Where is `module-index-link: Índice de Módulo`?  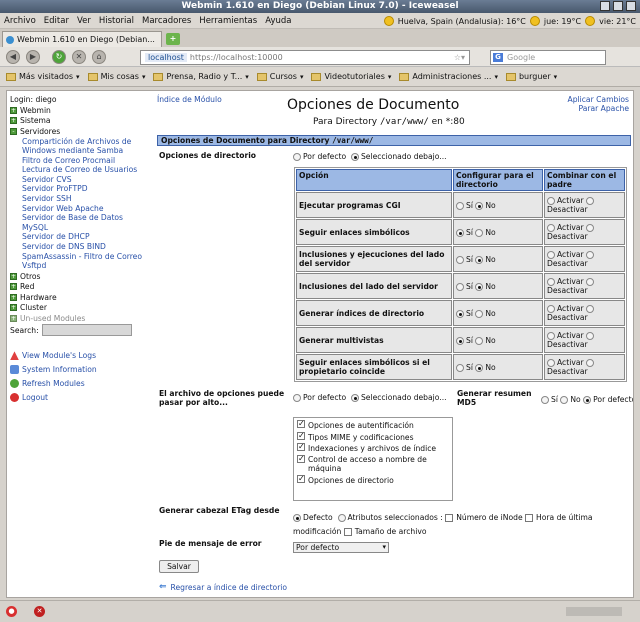 module-index-link: Índice de Módulo is located at coordinates (189, 99).